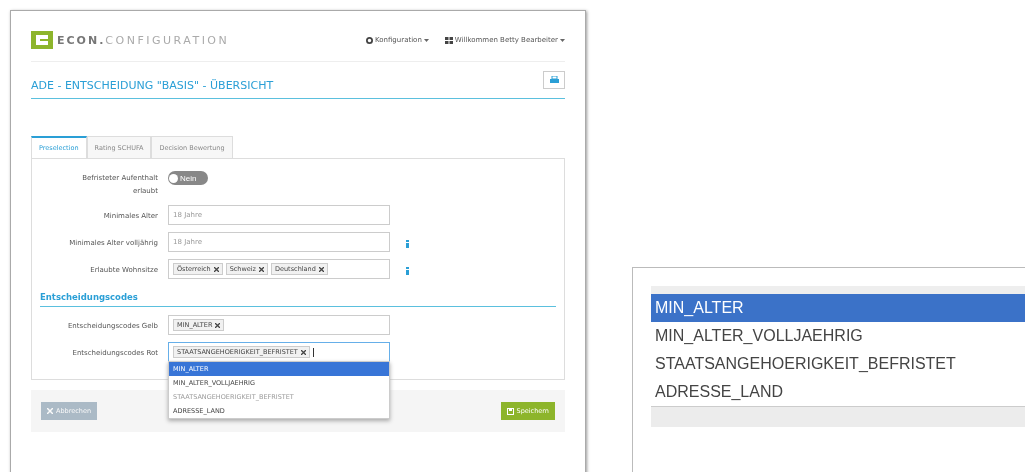 Image resolution: width=1025 pixels, height=472 pixels. Describe the element at coordinates (838, 392) in the screenshot. I see `dropdown-option: ADRESSE_LAND` at that location.